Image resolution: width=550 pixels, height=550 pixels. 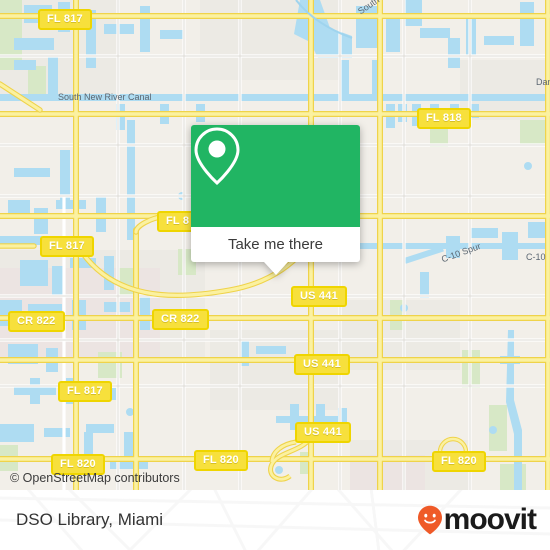 I want to click on popup-action-bar: Take me there, so click(x=275, y=244).